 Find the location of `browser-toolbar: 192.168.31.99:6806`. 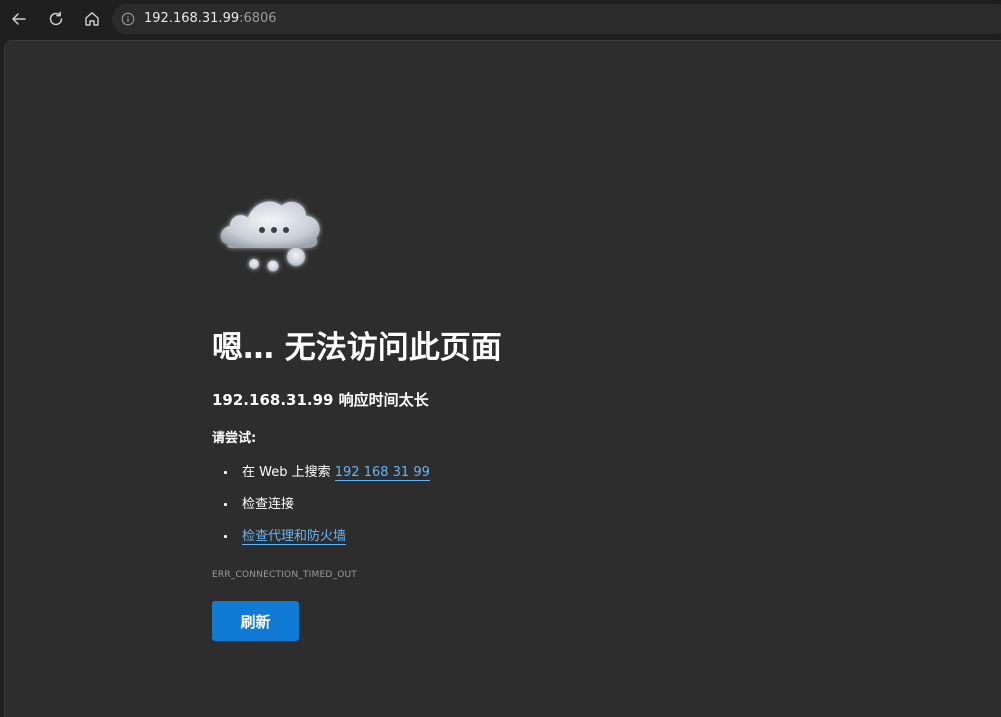

browser-toolbar: 192.168.31.99:6806 is located at coordinates (500, 19).